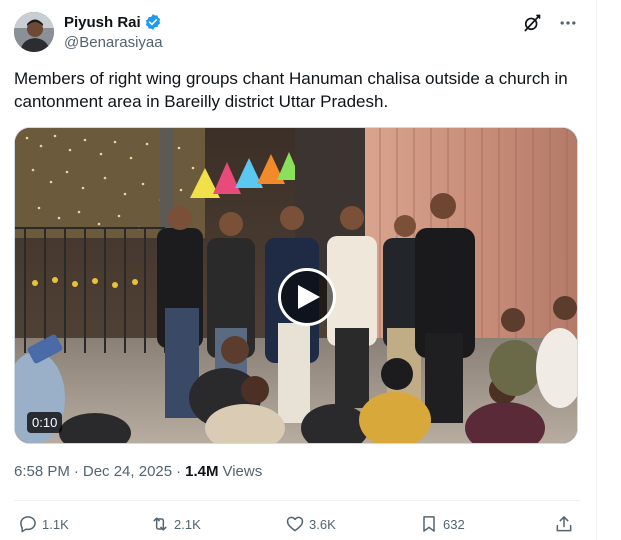  Describe the element at coordinates (127, 471) in the screenshot. I see `tweet-date: Dec 24, 2025` at that location.